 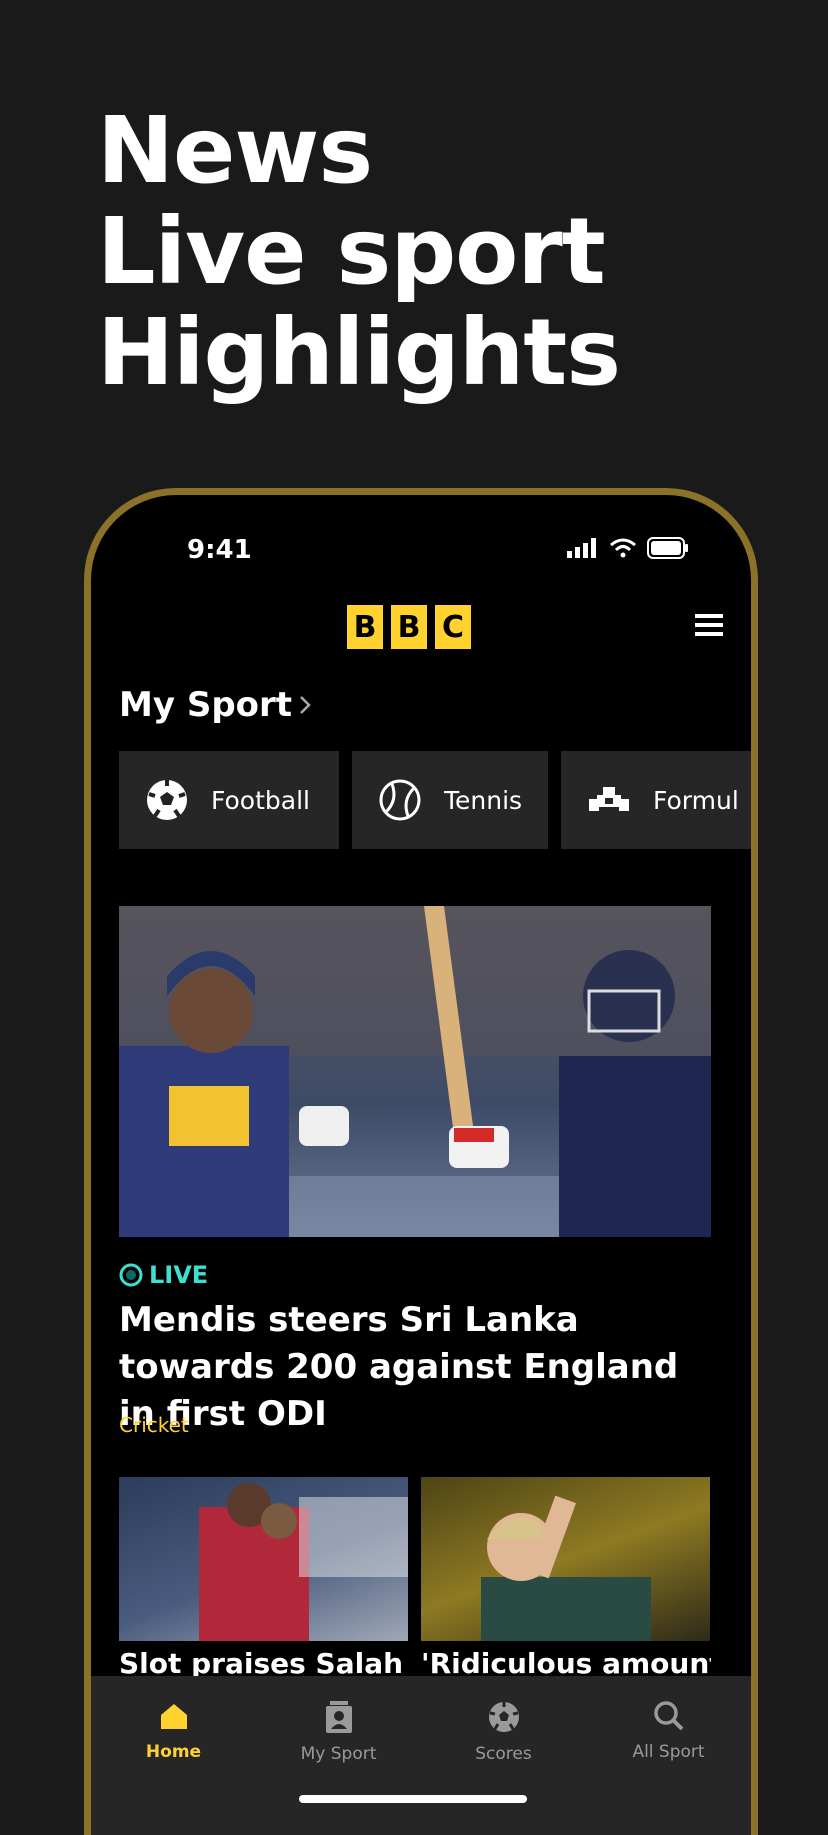 I want to click on tab-all-sport: All Sport, so click(x=668, y=1755).